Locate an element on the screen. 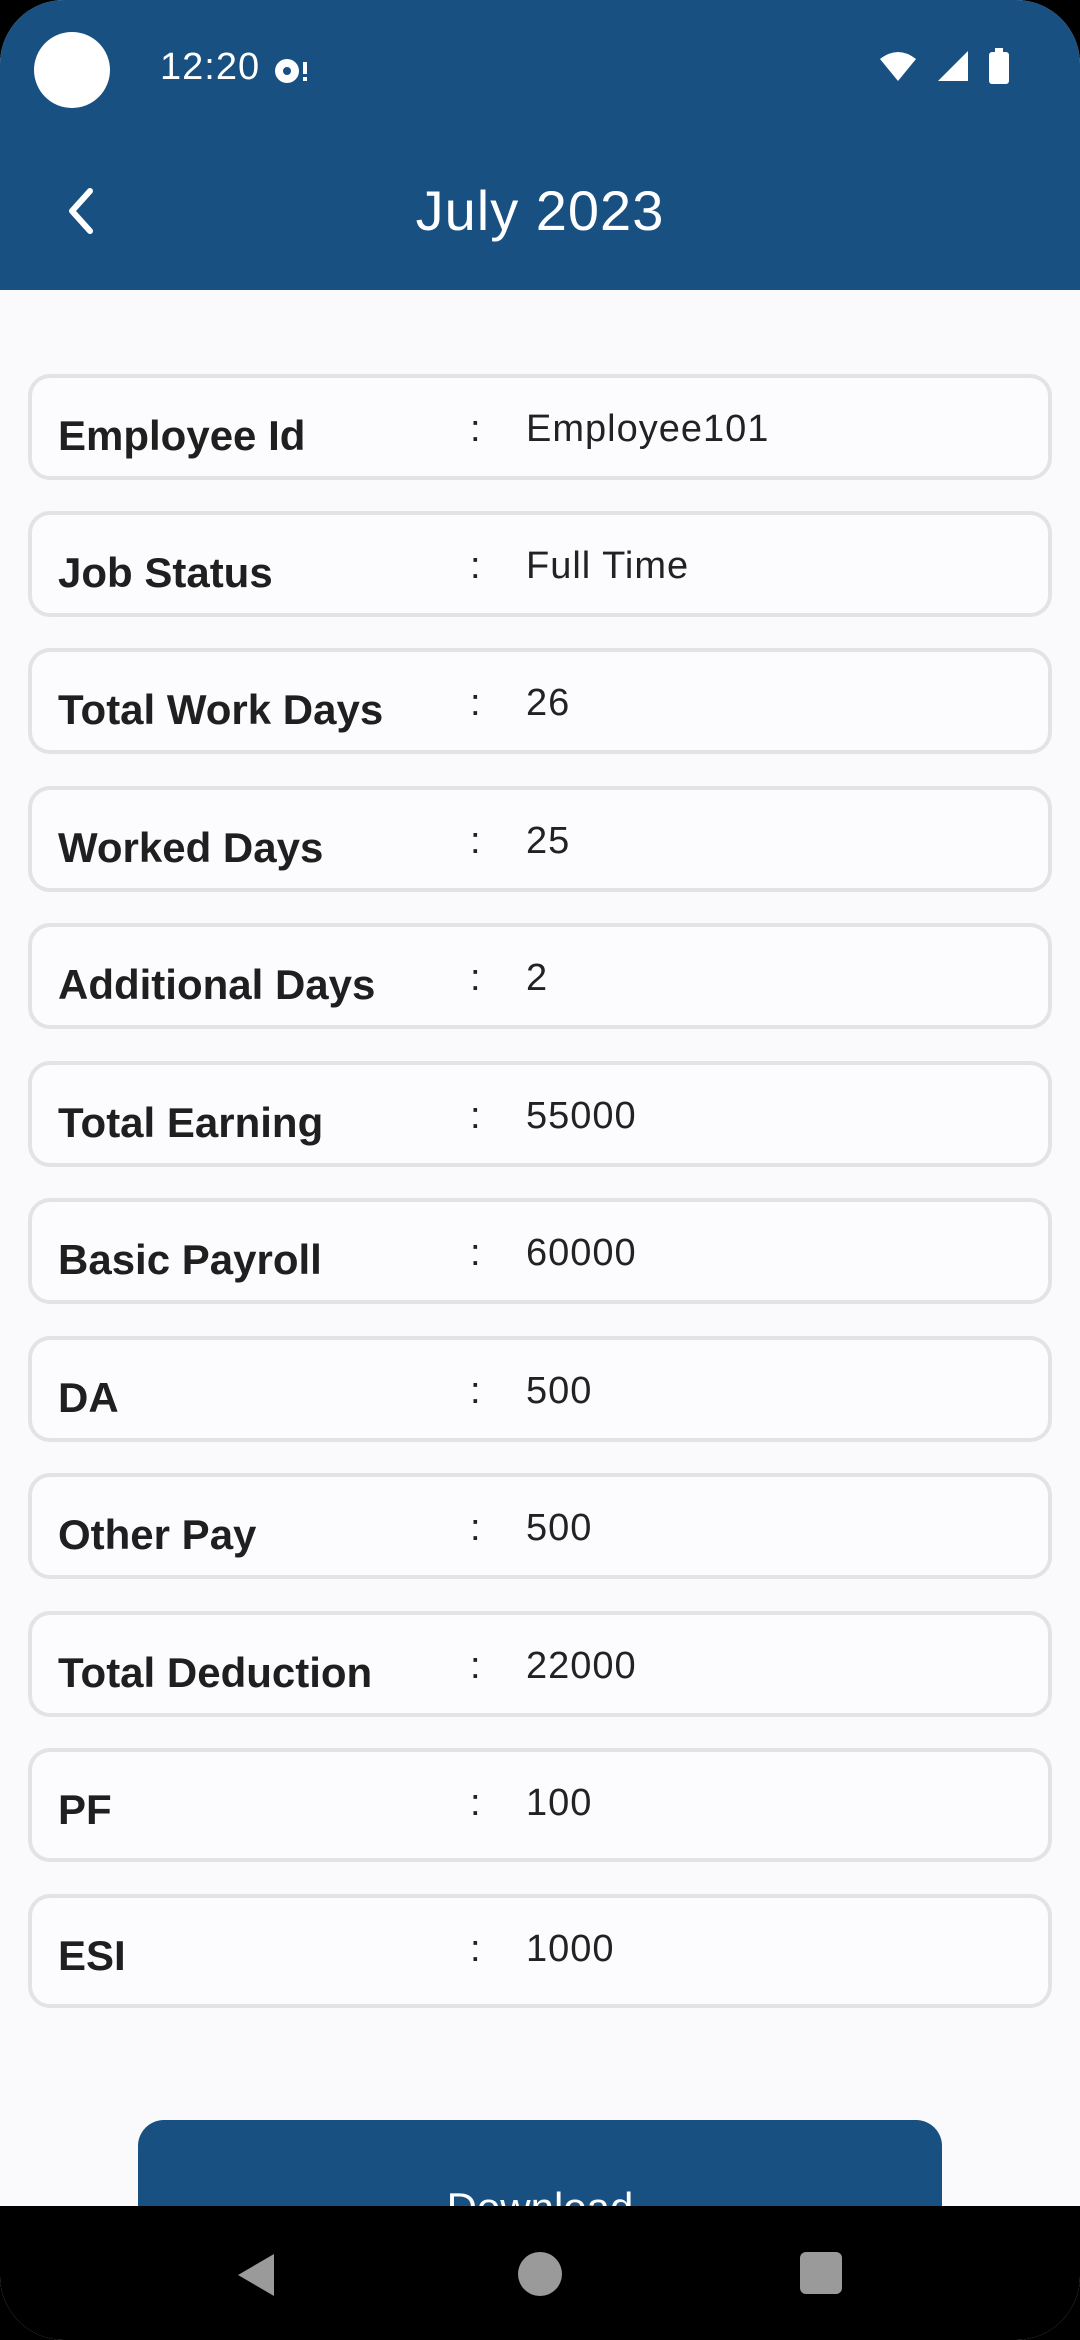 This screenshot has height=2340, width=1080. row-label: Total Deduction is located at coordinates (215, 1672).